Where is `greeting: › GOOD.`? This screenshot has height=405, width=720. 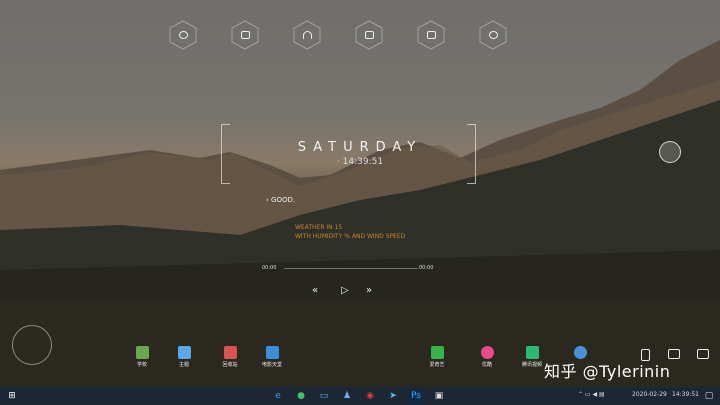 greeting: › GOOD. is located at coordinates (281, 200).